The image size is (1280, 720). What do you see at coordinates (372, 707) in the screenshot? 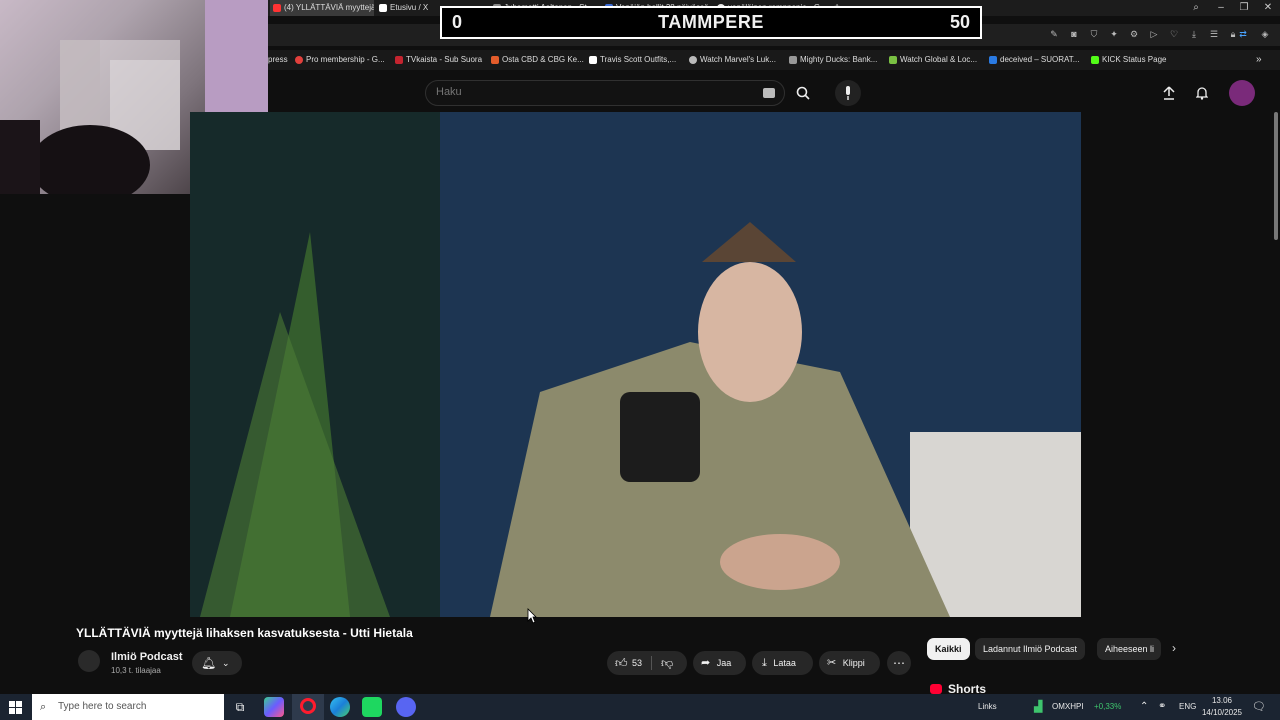
I see `spotify-icon` at bounding box center [372, 707].